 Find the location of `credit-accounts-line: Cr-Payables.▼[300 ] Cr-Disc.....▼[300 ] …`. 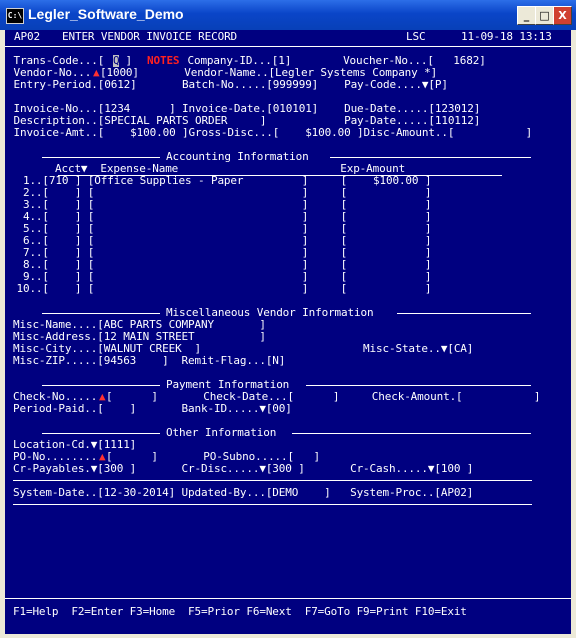

credit-accounts-line: Cr-Payables.▼[300 ] Cr-Disc.....▼[300 ] … is located at coordinates (243, 469).